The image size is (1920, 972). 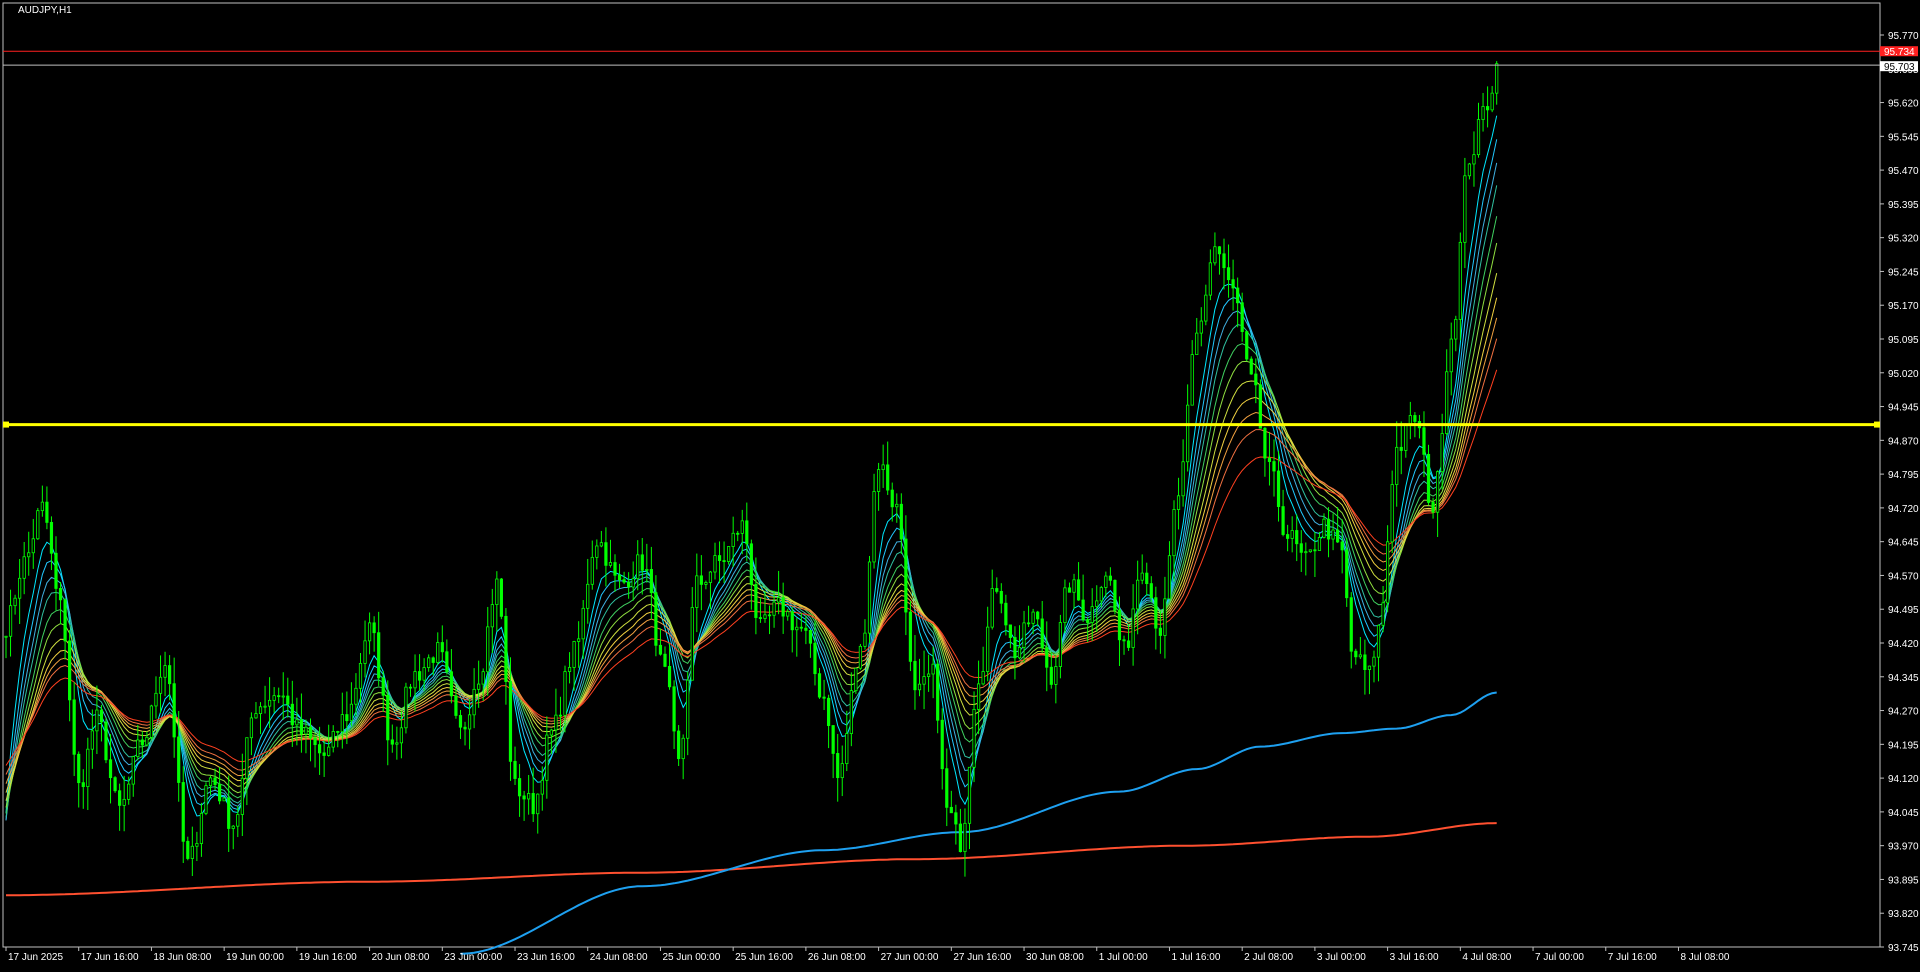 What do you see at coordinates (6, 424) in the screenshot?
I see `line-handle-left` at bounding box center [6, 424].